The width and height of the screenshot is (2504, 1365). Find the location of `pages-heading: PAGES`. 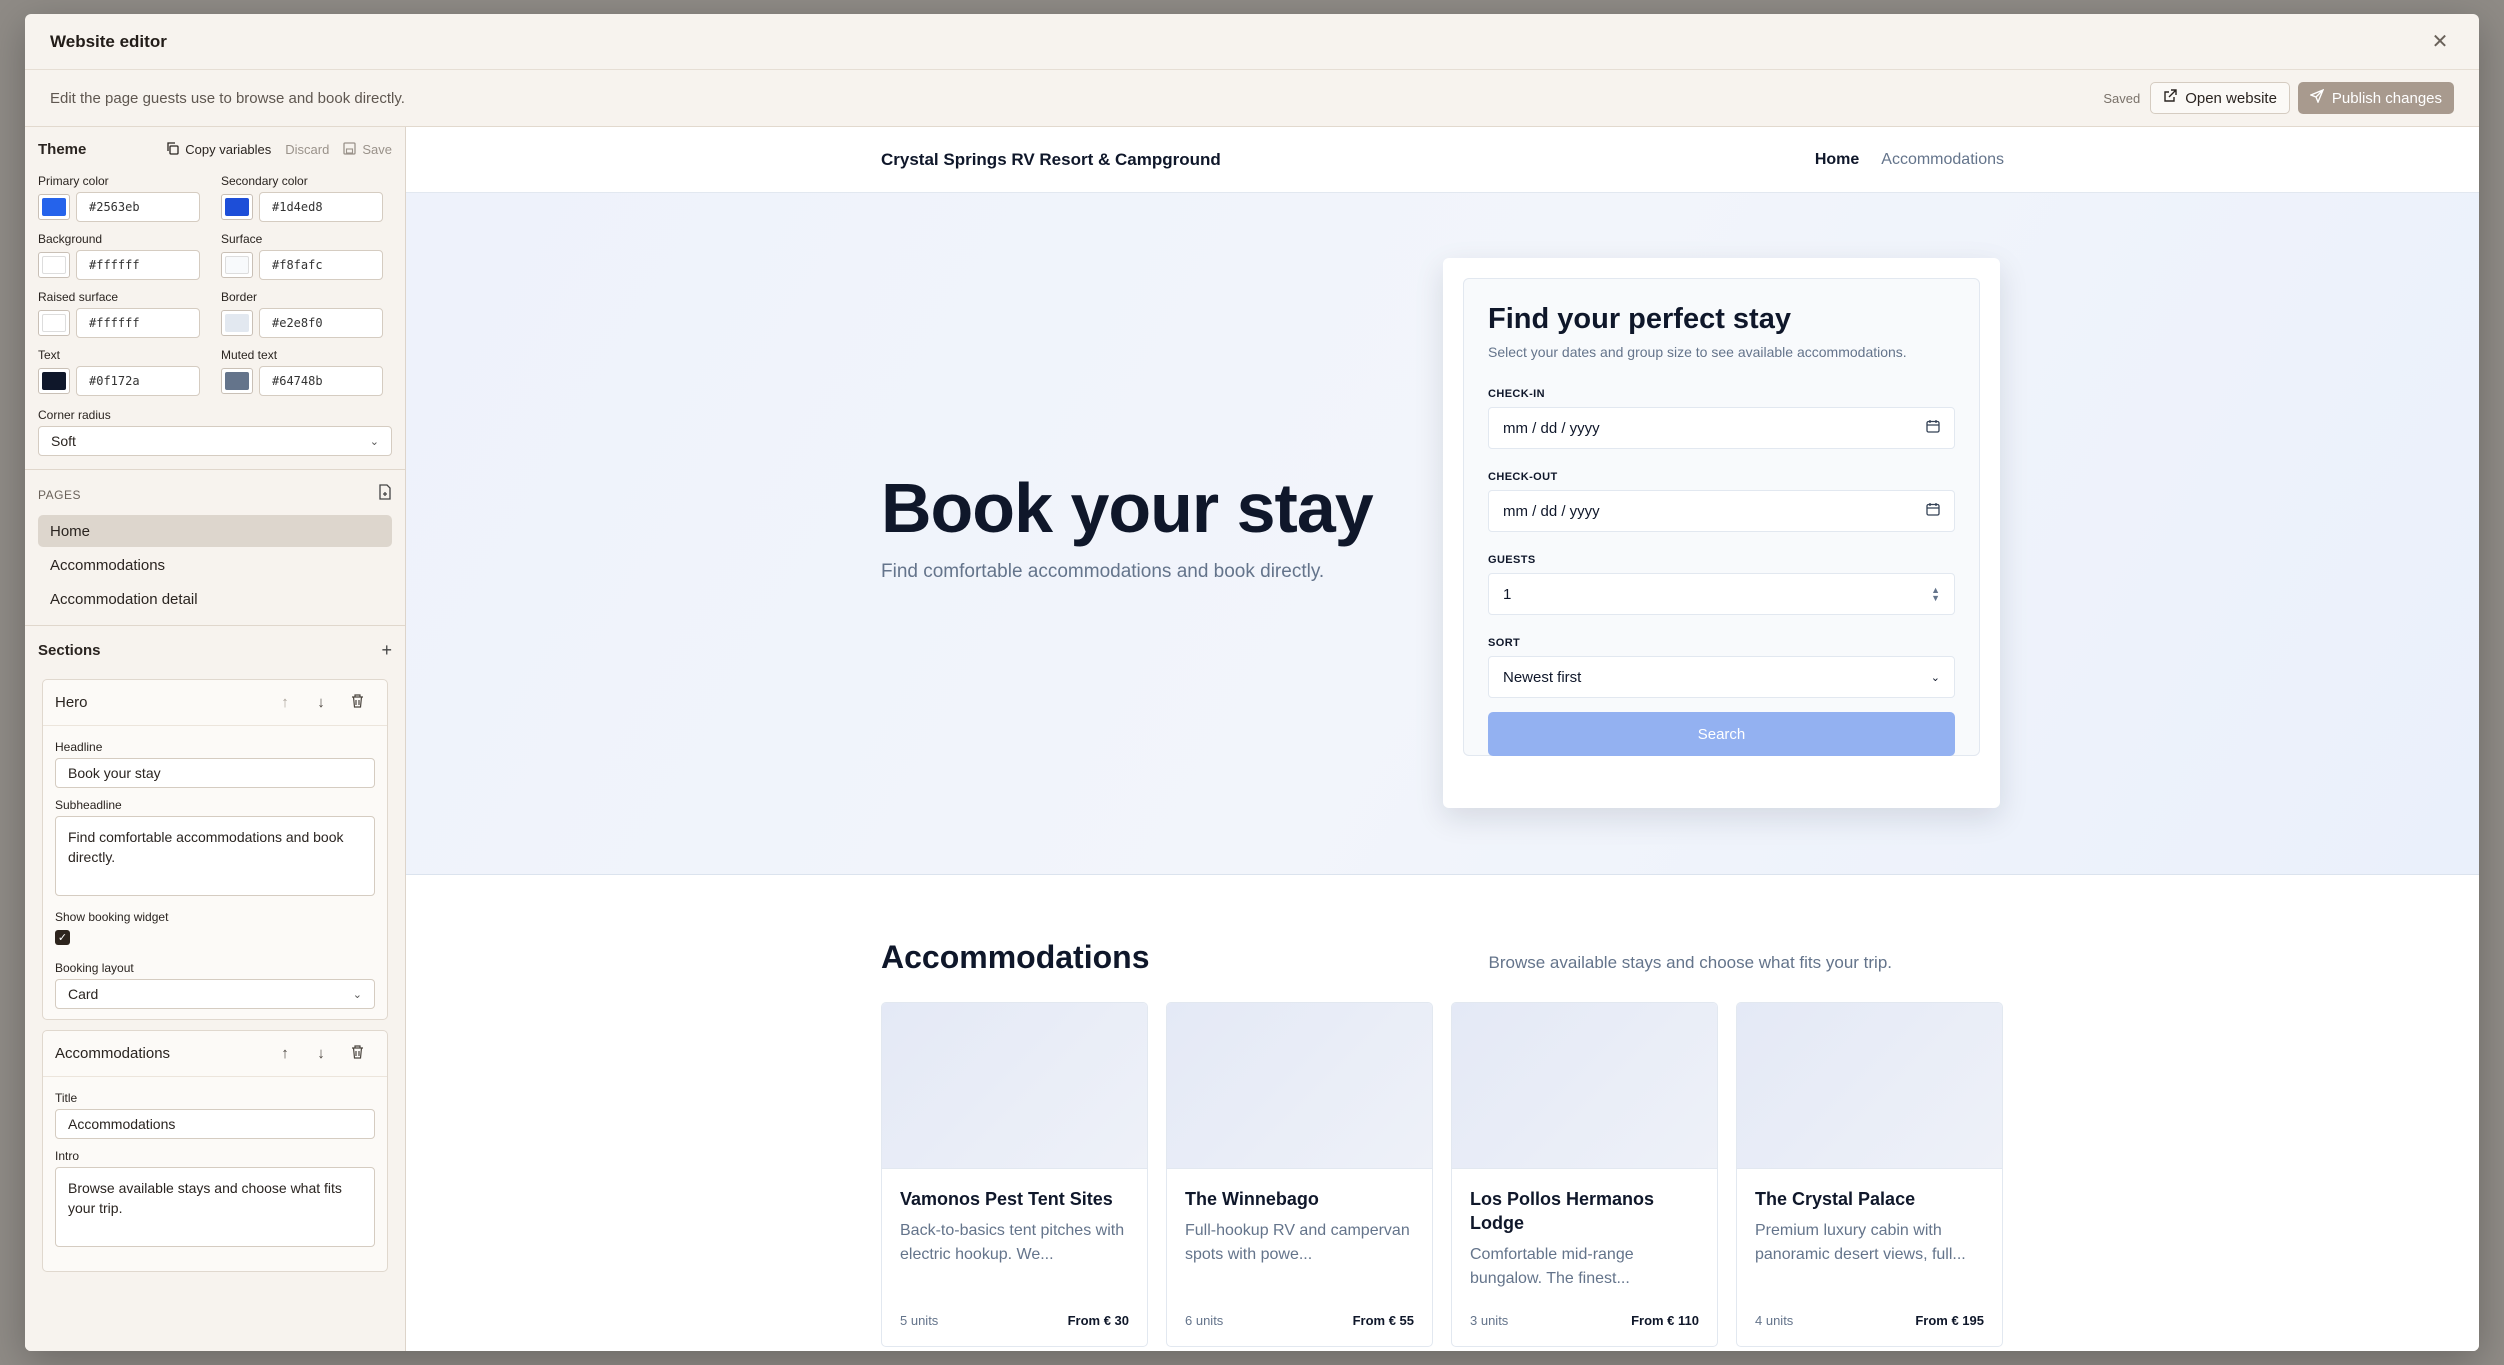

pages-heading: PAGES is located at coordinates (59, 494).